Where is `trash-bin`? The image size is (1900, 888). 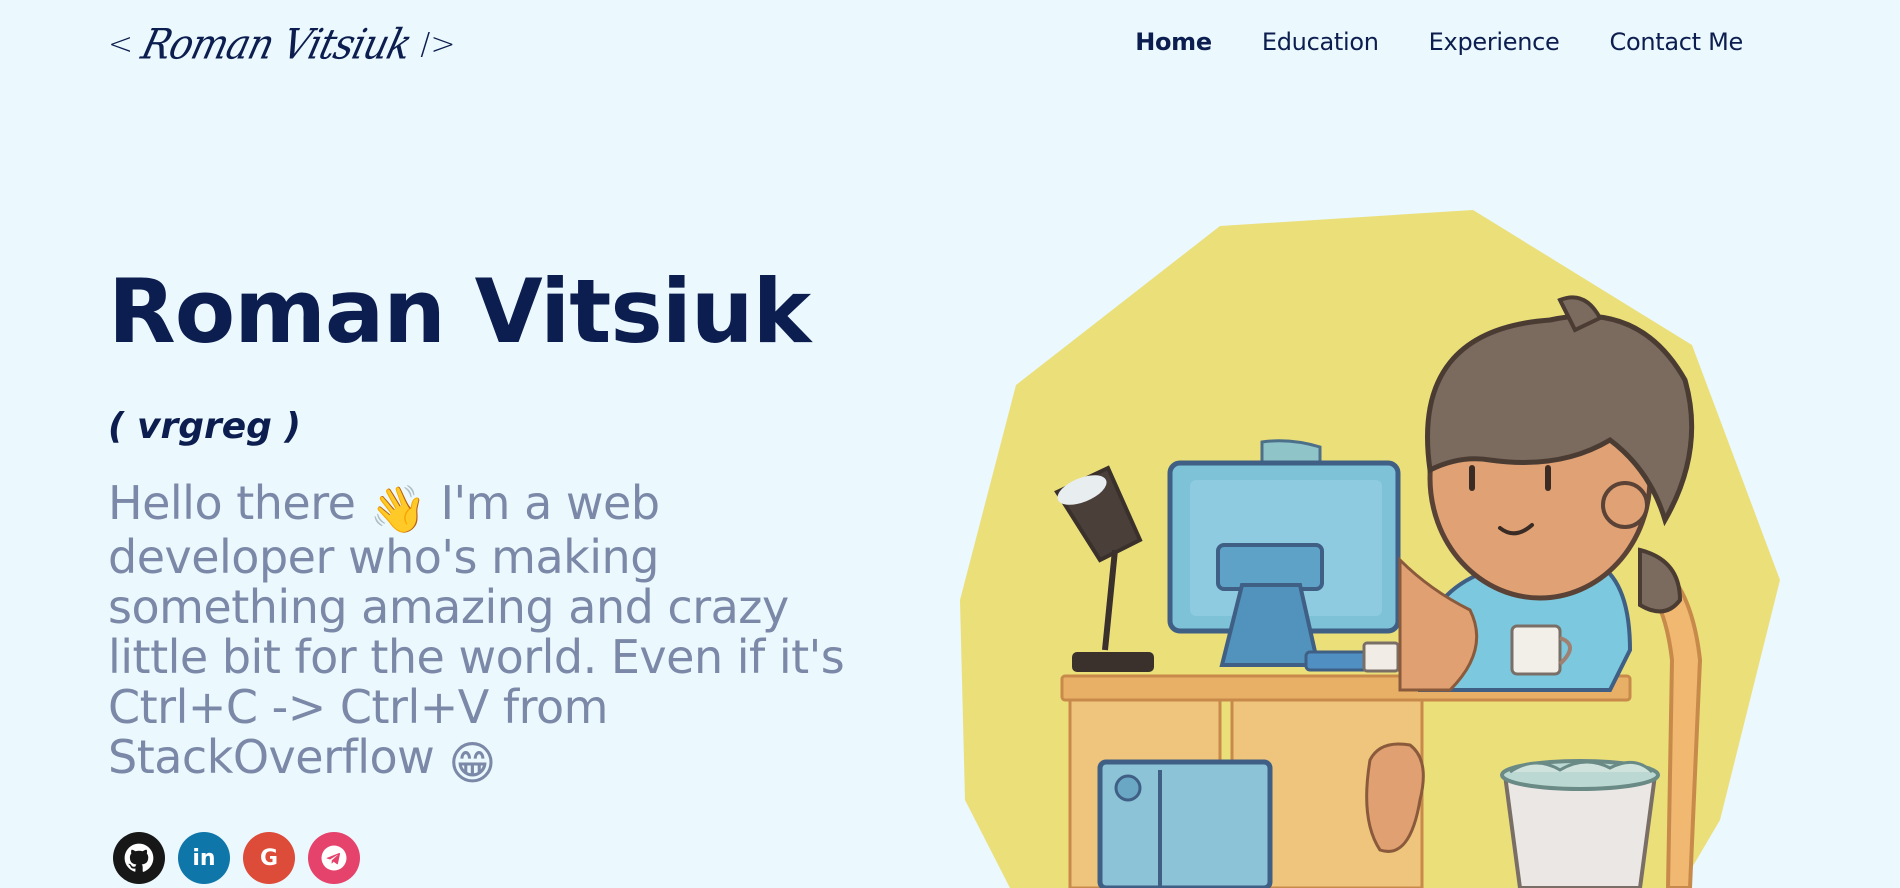
trash-bin is located at coordinates (1580, 823).